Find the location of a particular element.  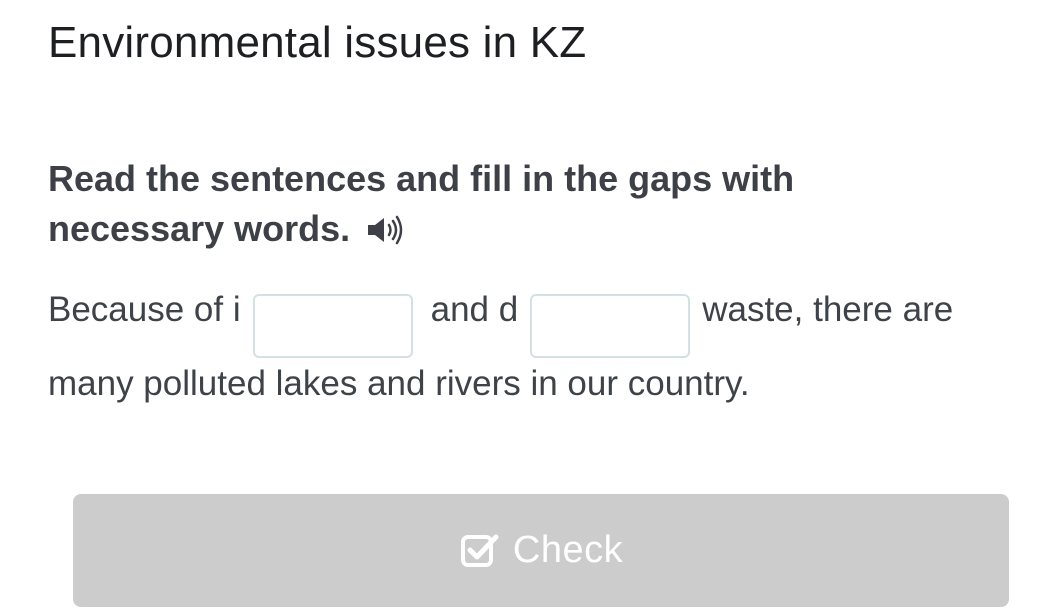

speaker-icon is located at coordinates (385, 226).